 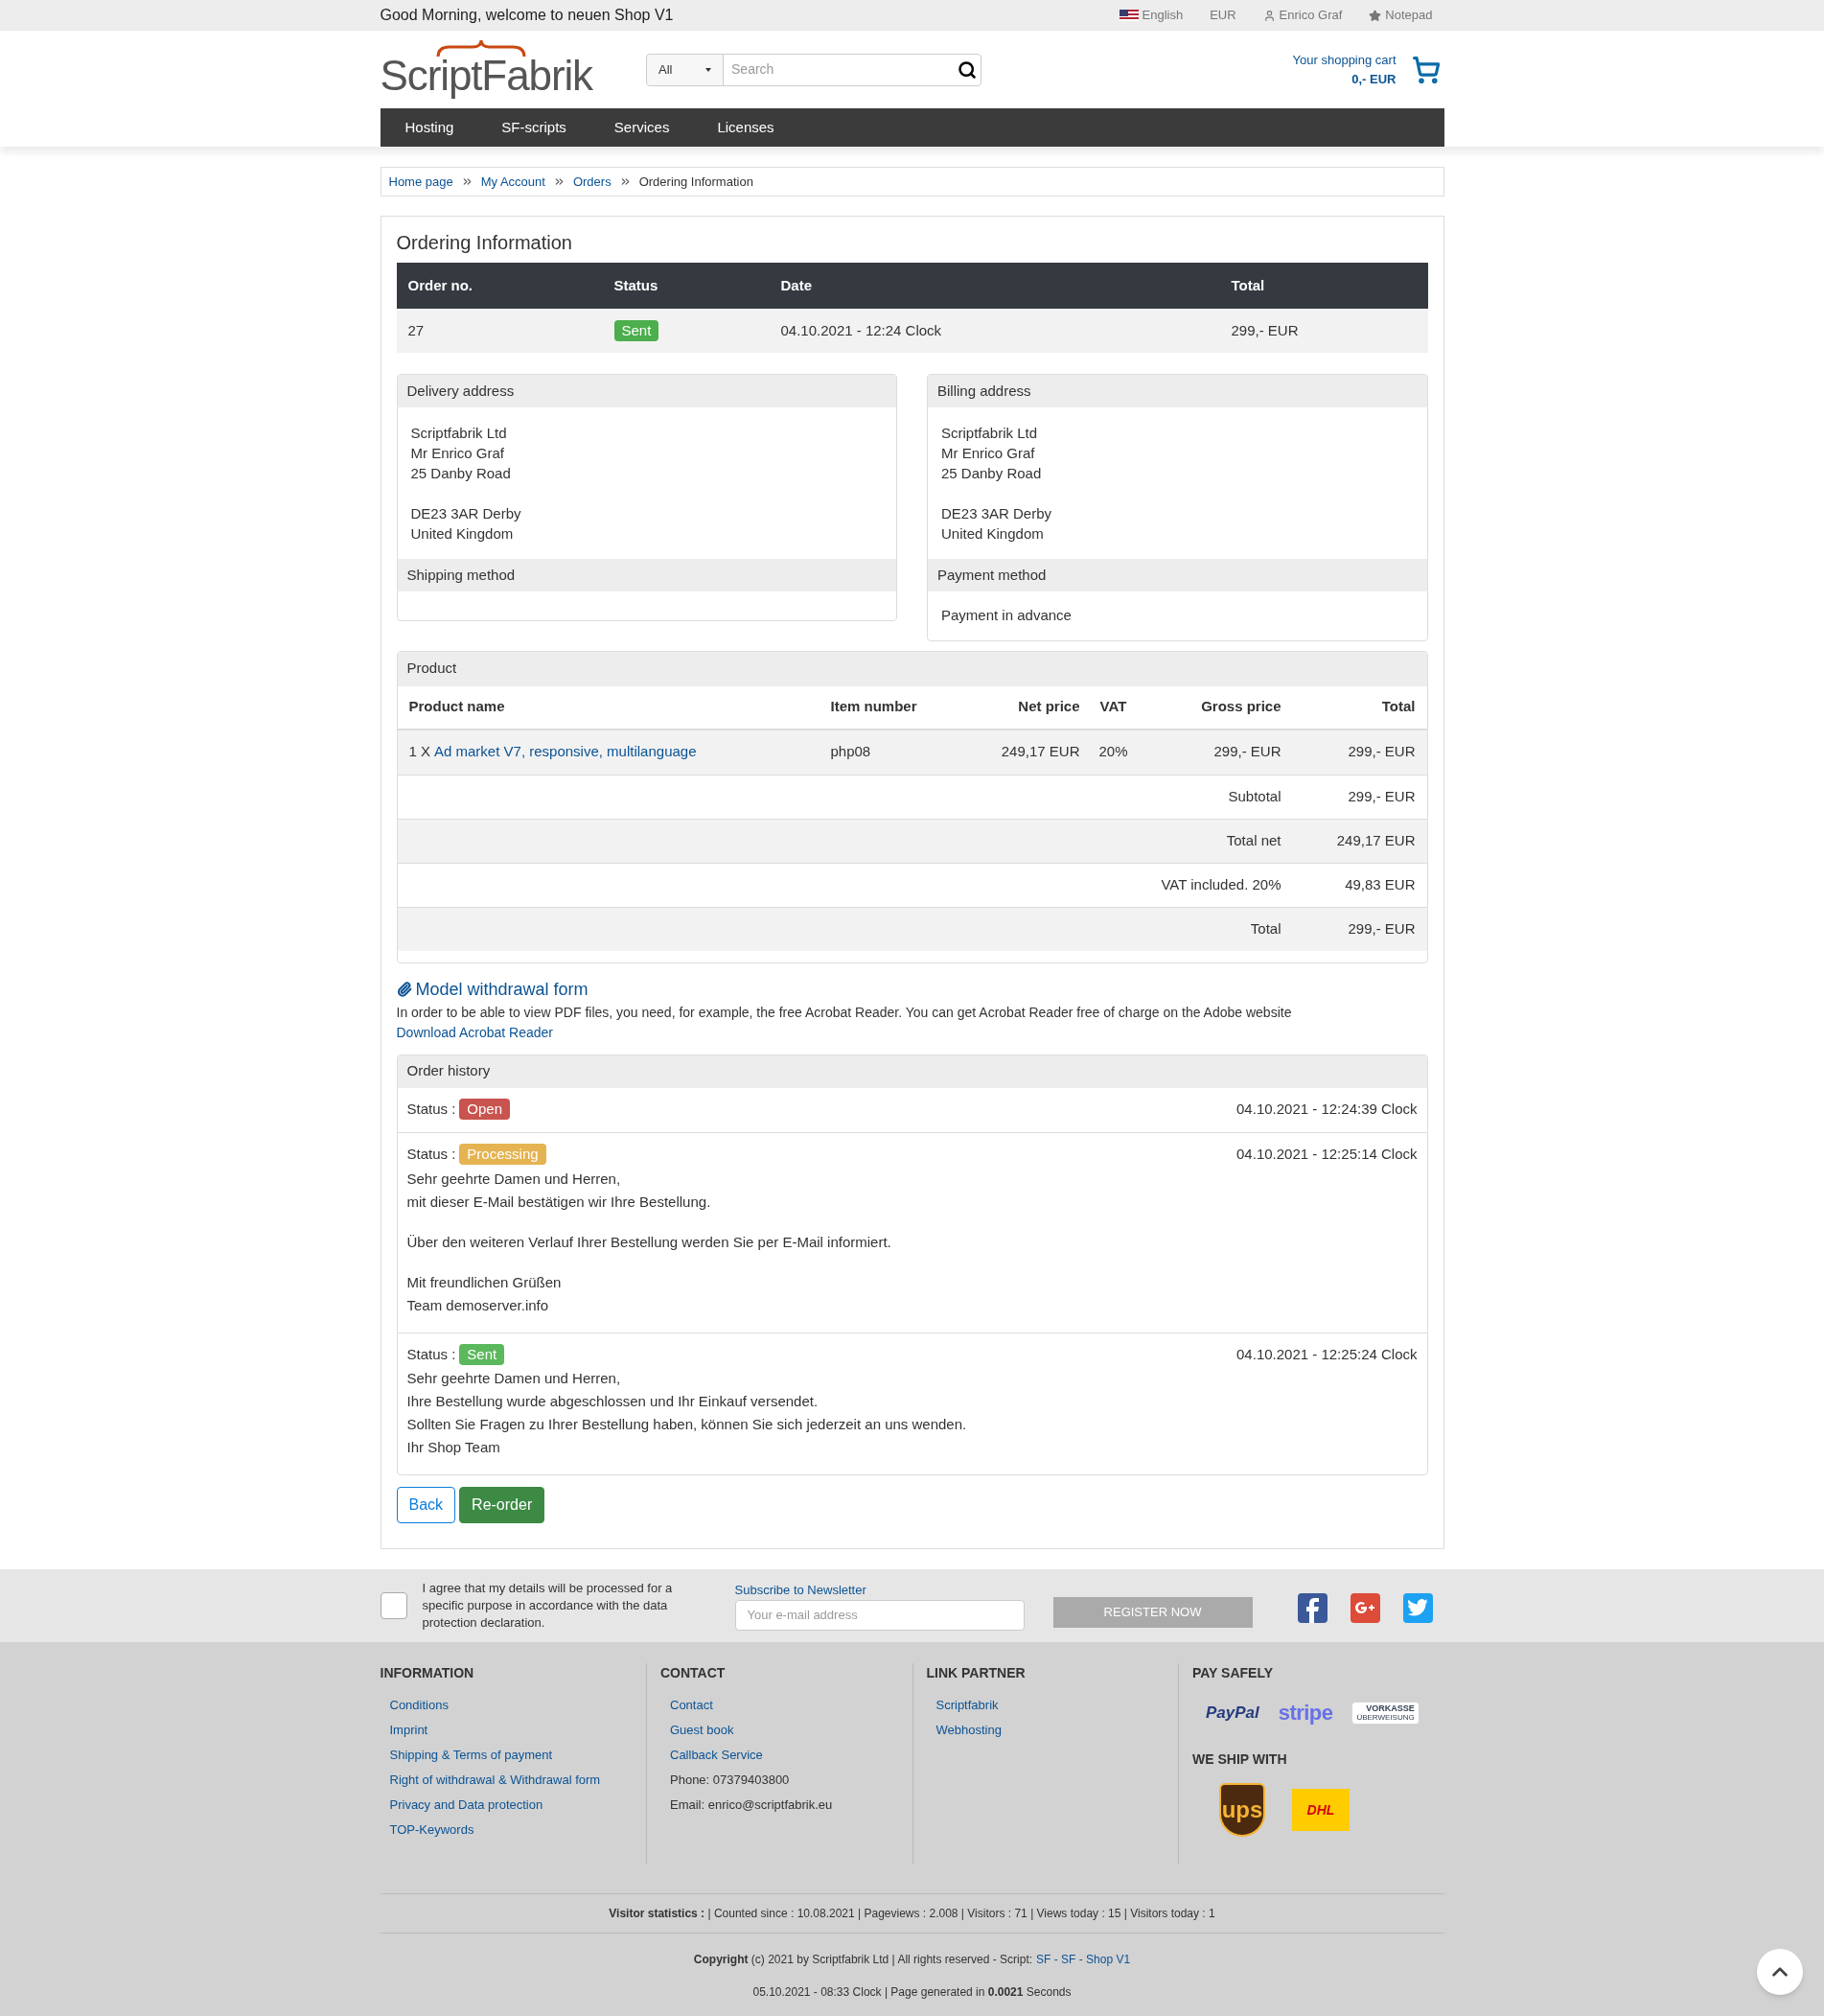 I want to click on address-line: 25 Danby Road, so click(x=461, y=473).